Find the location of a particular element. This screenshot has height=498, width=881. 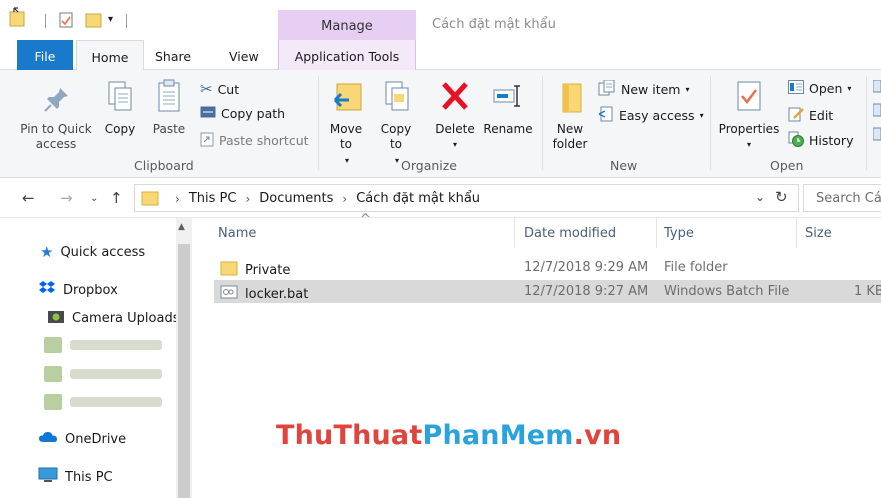

breadcrumb-this-pc: This PC is located at coordinates (213, 198).